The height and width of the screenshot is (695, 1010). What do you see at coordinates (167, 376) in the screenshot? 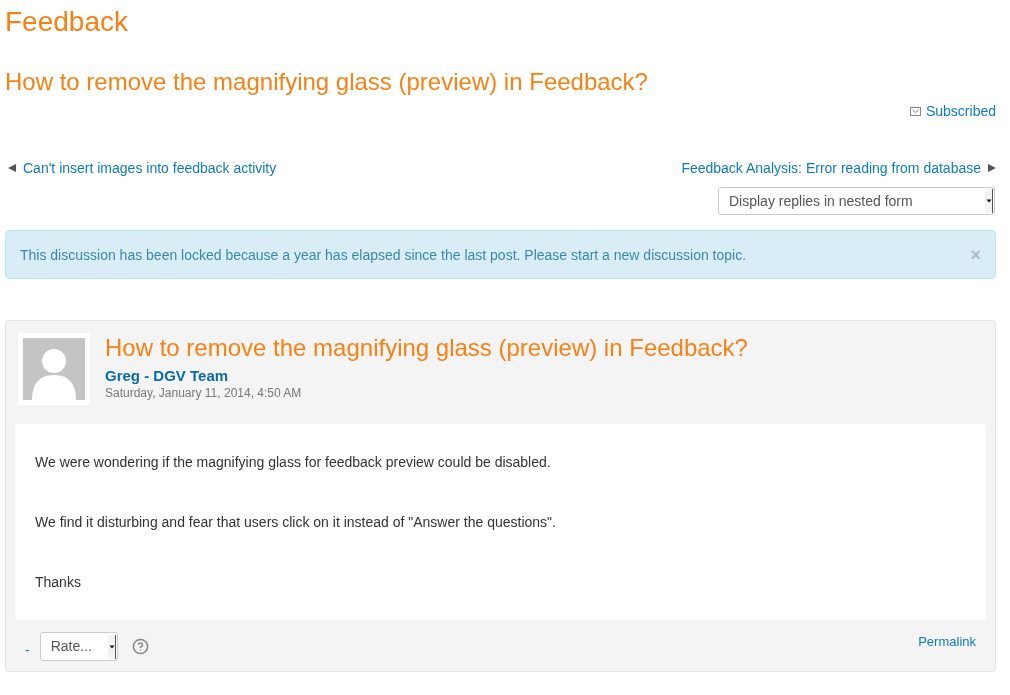
I see `author-link: Greg - DGV Team` at bounding box center [167, 376].